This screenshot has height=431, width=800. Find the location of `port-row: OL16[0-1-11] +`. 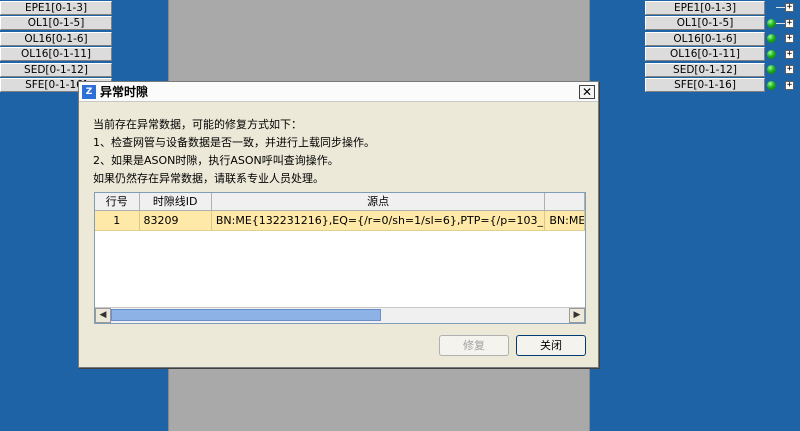

port-row: OL16[0-1-11] + is located at coordinates (719, 55).